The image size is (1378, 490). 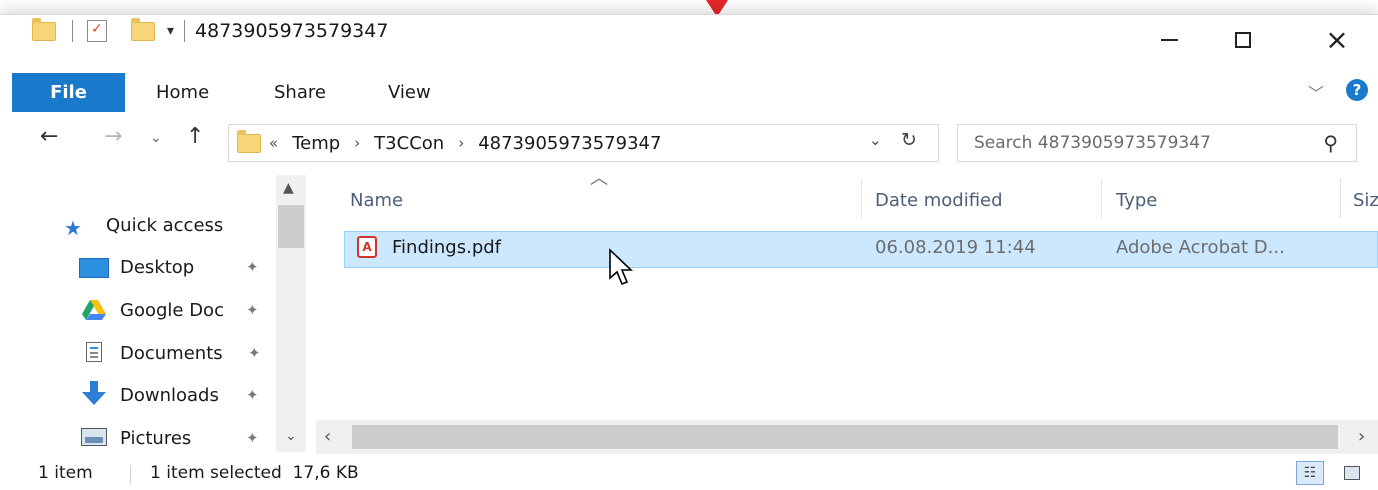 What do you see at coordinates (465, 143) in the screenshot?
I see `breadcrumb: « Temp › T3CCon › 4873905973579347` at bounding box center [465, 143].